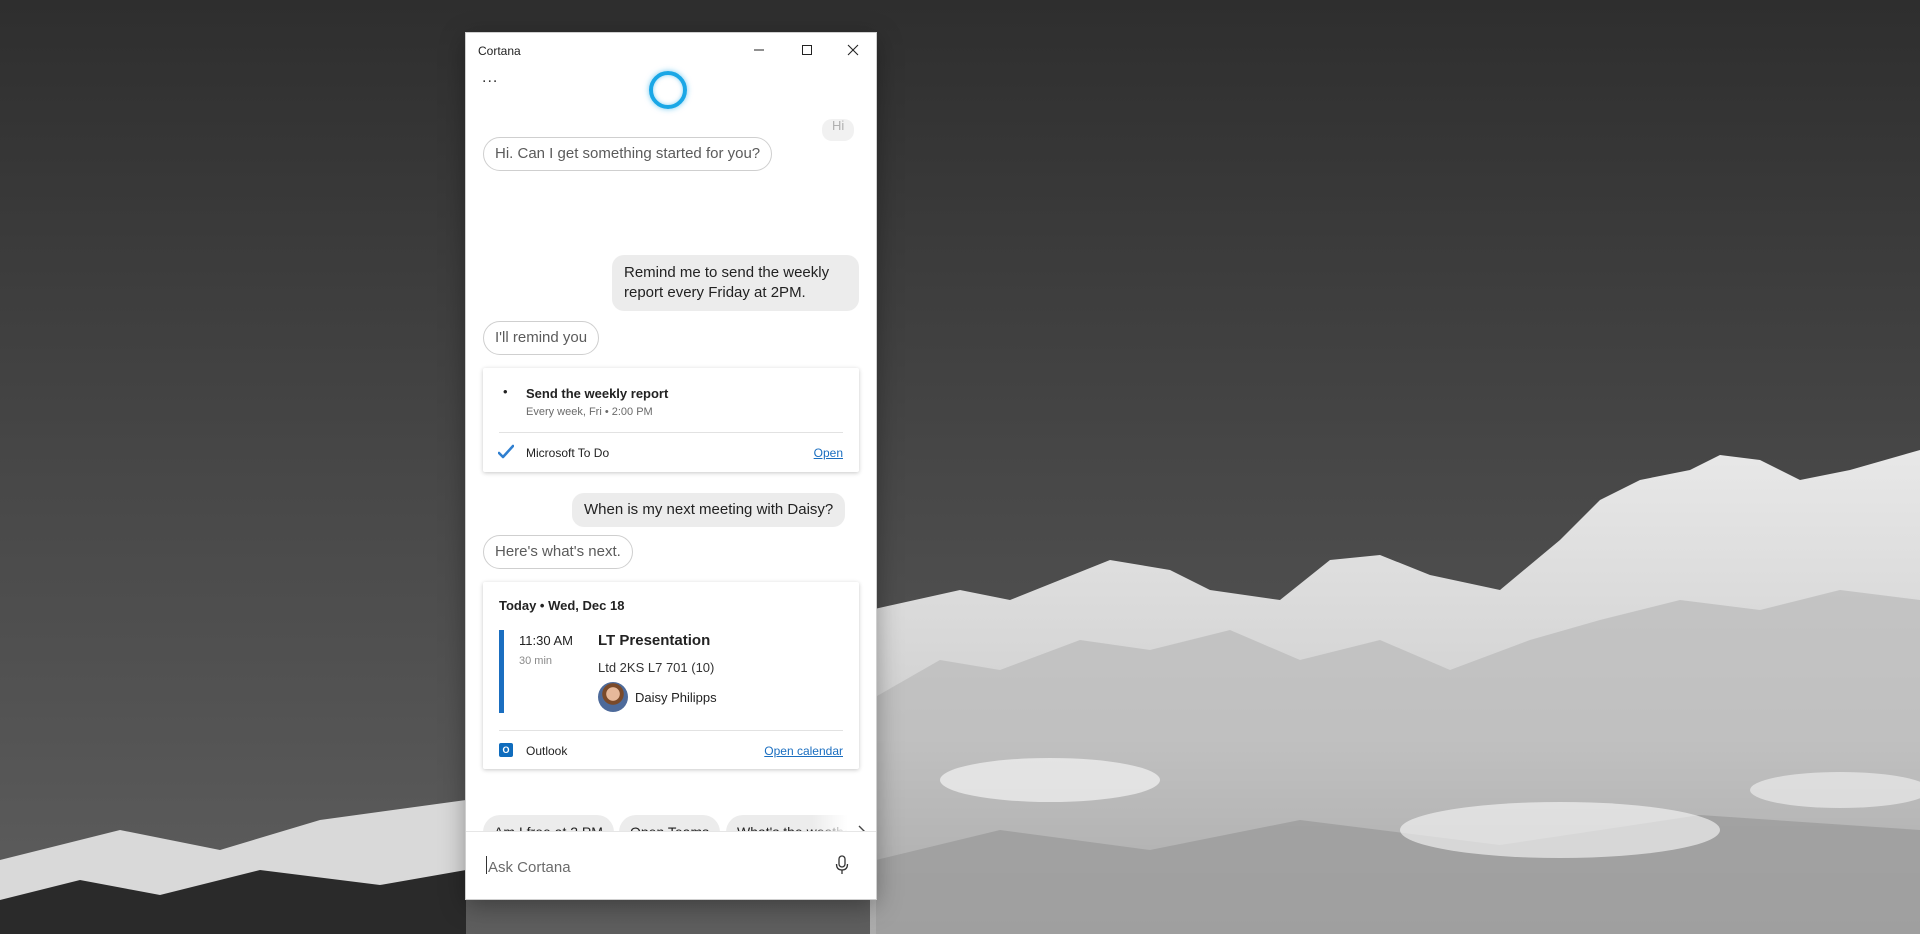  I want to click on close-icon, so click(853, 50).